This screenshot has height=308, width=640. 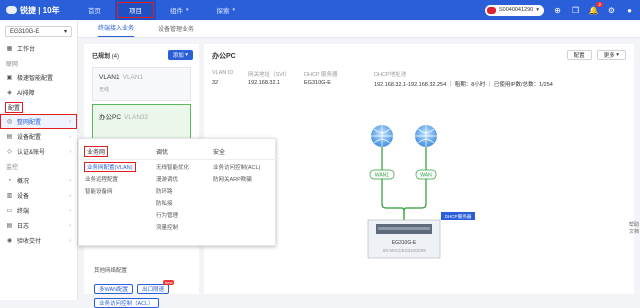 What do you see at coordinates (110, 191) in the screenshot?
I see `menu-item-smart-device-net: 智能设备网` at bounding box center [110, 191].